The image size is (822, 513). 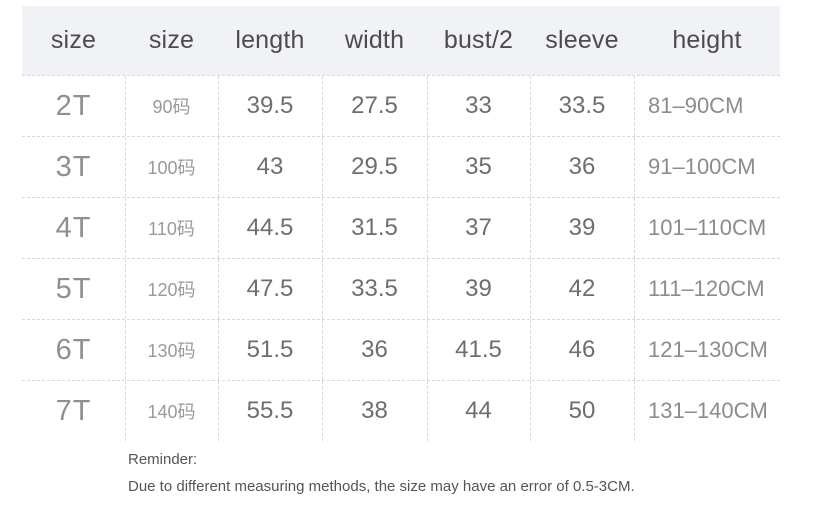 I want to click on cell-sleeve: 39, so click(x=582, y=228).